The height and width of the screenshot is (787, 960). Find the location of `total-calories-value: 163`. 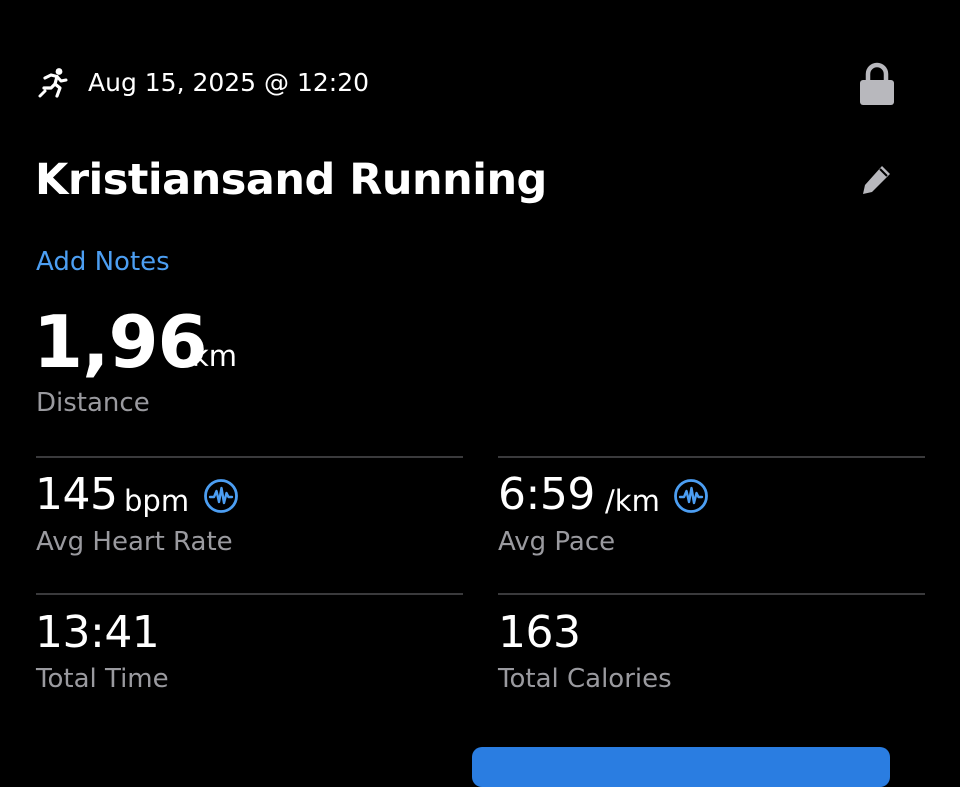

total-calories-value: 163 is located at coordinates (539, 632).